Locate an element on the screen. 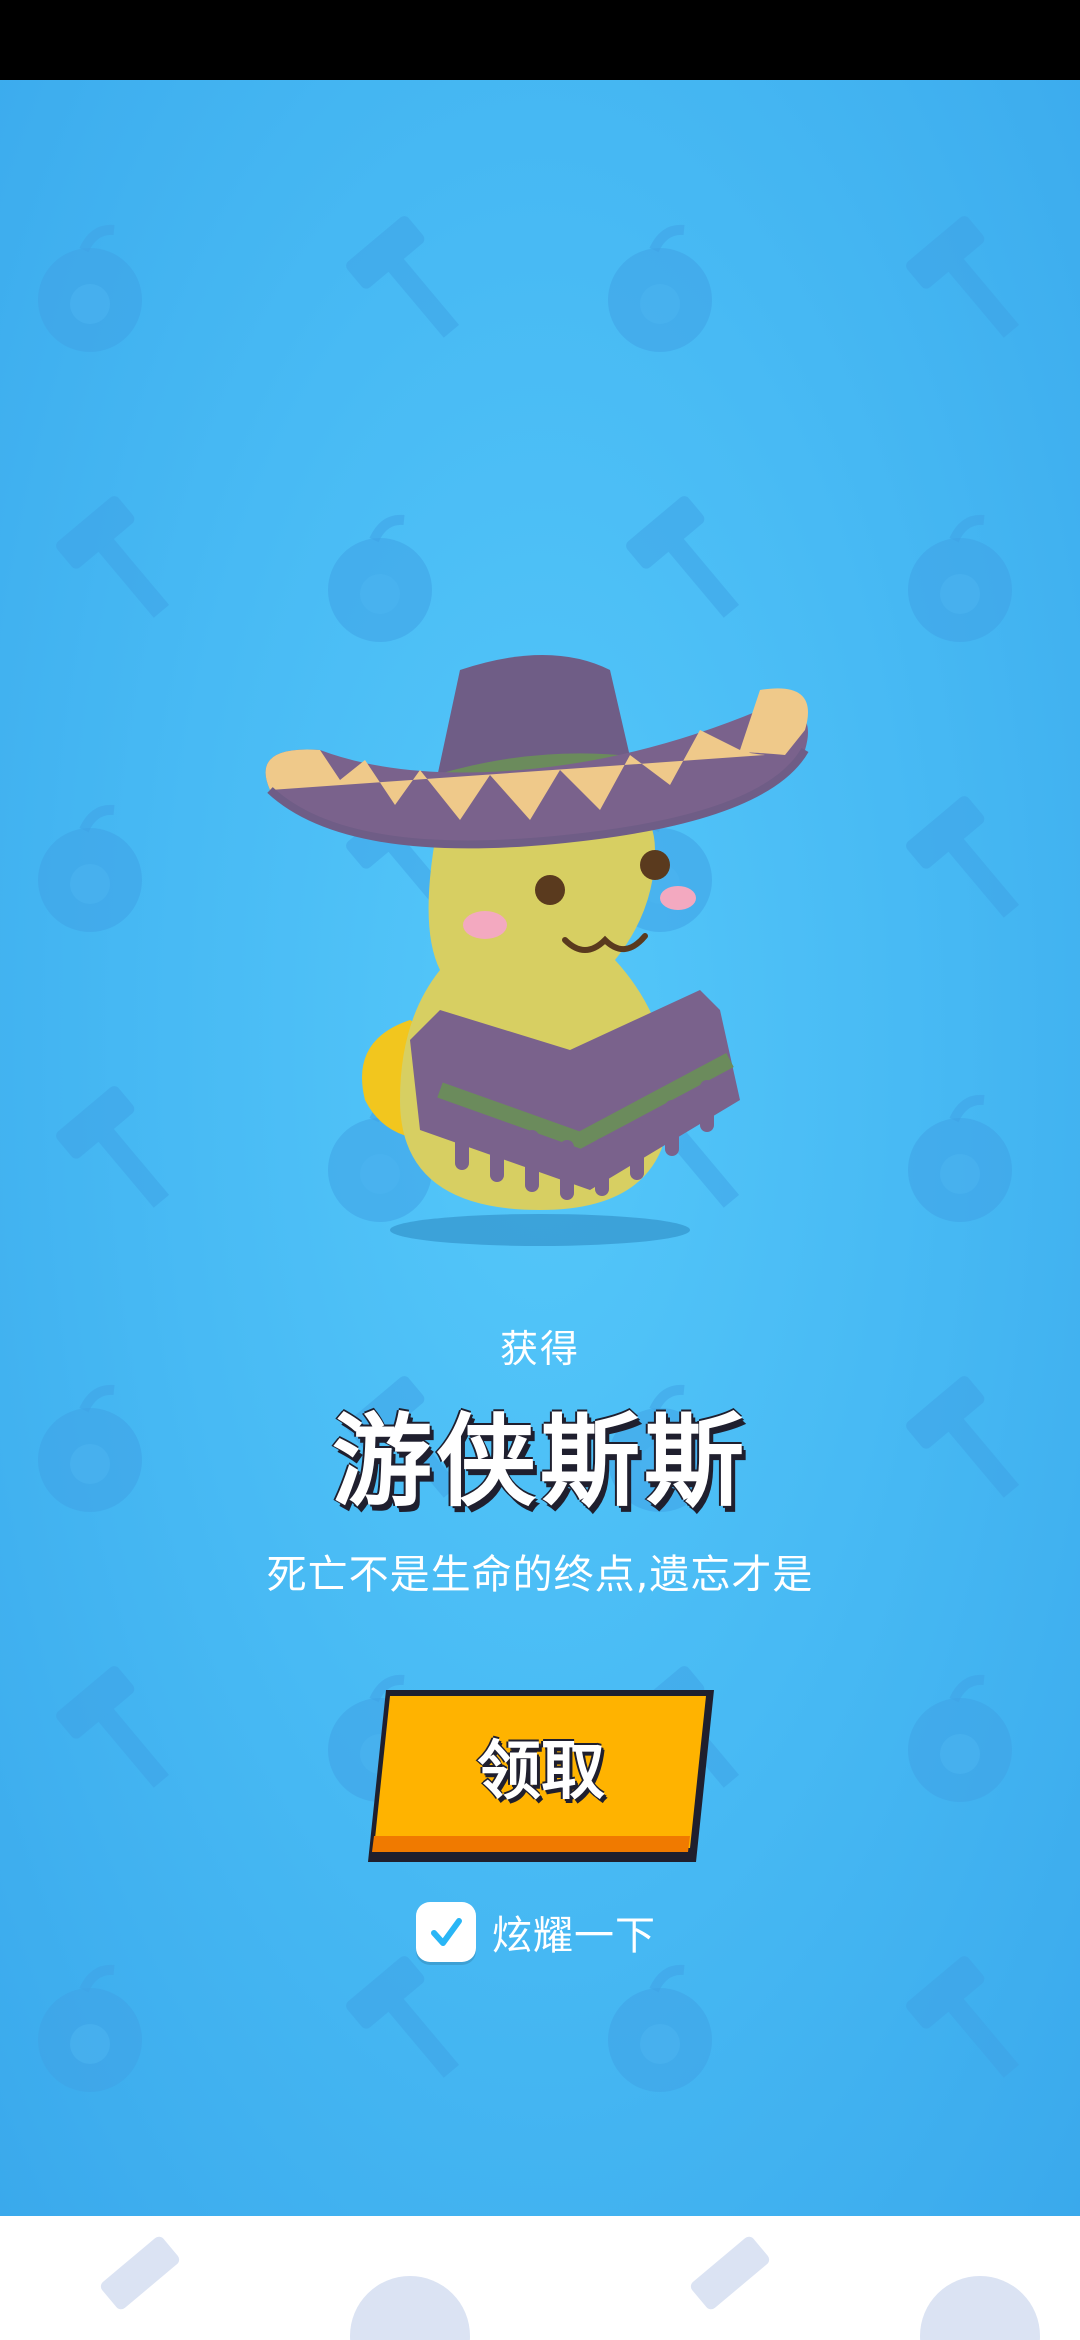 Image resolution: width=1080 pixels, height=2340 pixels. share-toggle: 炫耀一下 is located at coordinates (536, 1932).